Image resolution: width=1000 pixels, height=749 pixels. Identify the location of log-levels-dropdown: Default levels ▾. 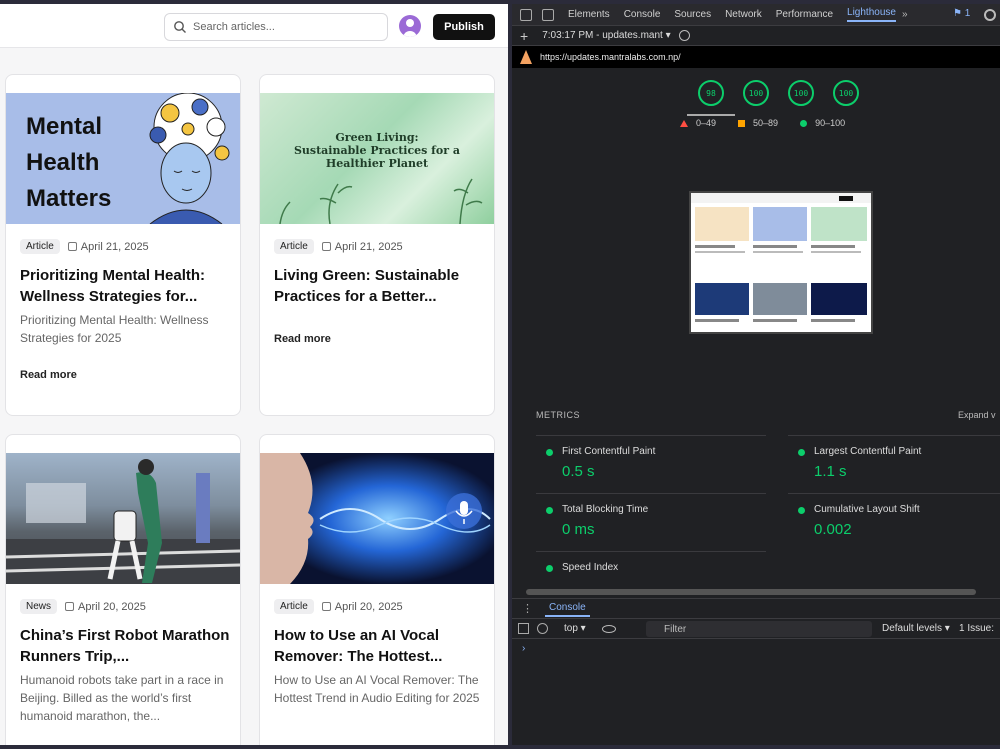
(916, 628).